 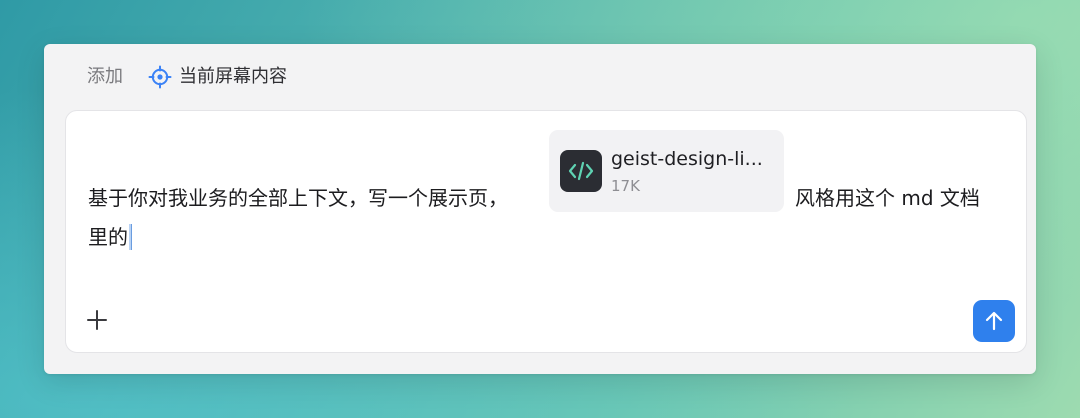 I want to click on send-button, so click(x=994, y=321).